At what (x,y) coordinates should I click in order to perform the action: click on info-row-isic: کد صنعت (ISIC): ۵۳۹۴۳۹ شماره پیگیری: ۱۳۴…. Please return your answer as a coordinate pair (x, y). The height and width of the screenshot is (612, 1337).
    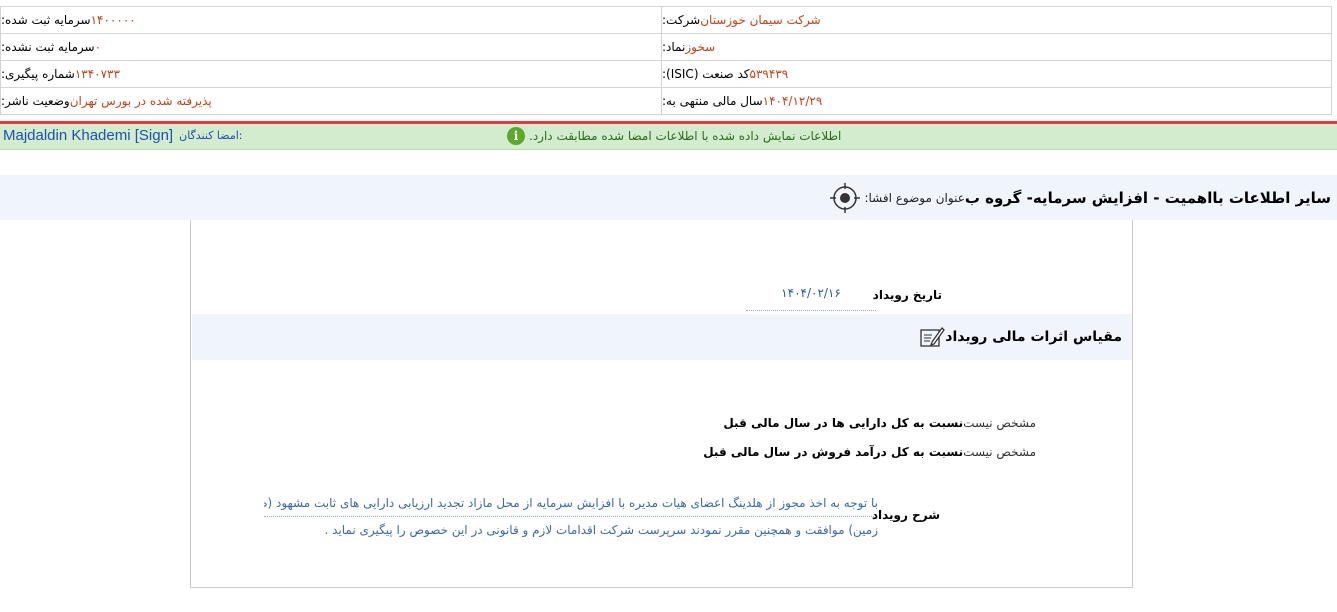
    Looking at the image, I should click on (666, 74).